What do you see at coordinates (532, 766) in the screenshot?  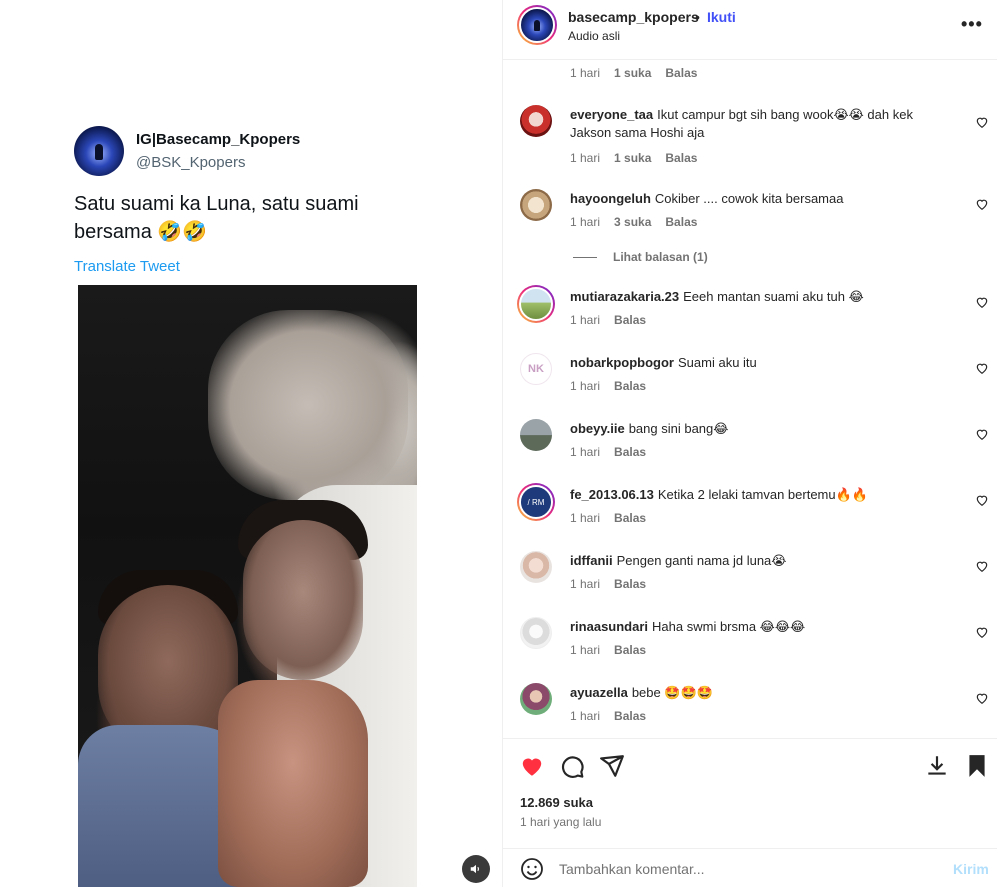 I see `heart-icon` at bounding box center [532, 766].